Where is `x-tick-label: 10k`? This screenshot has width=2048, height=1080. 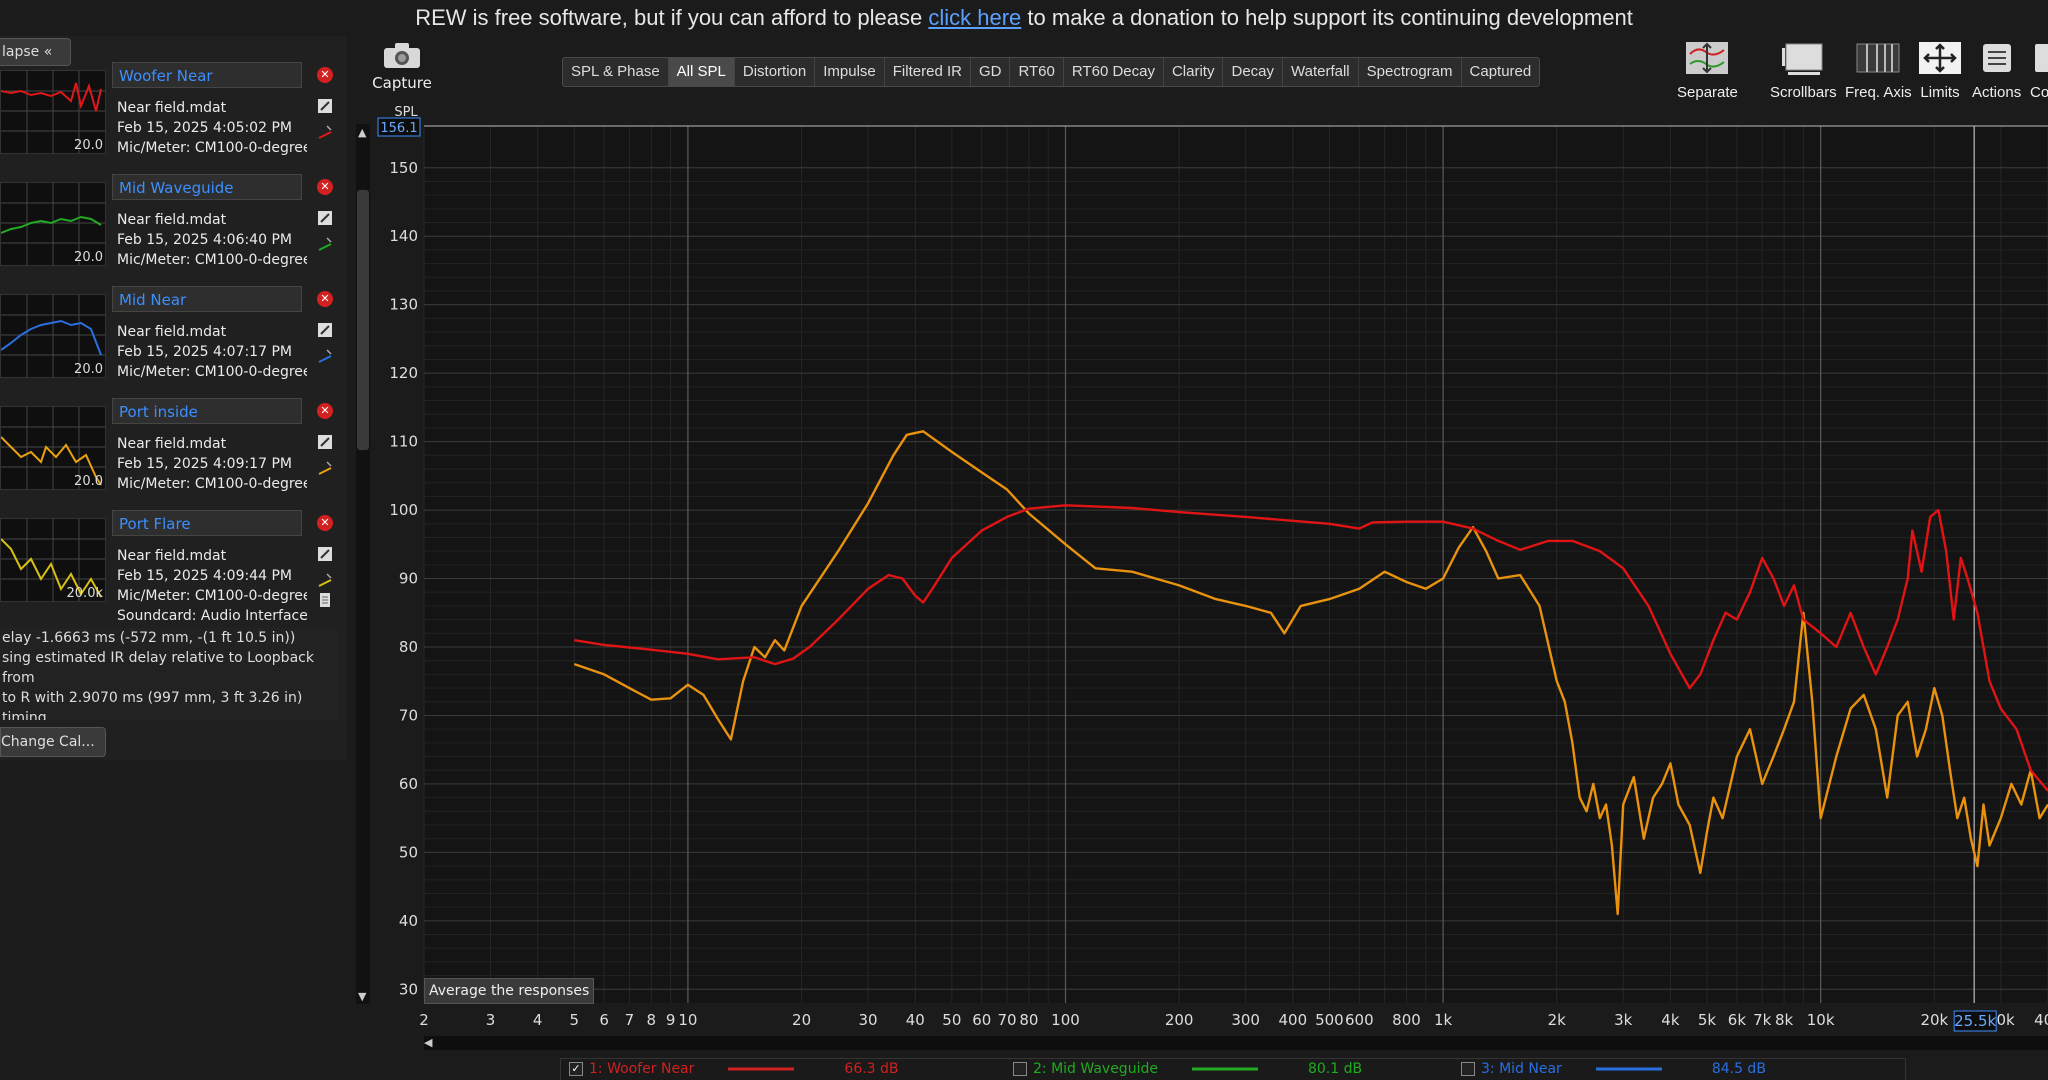
x-tick-label: 10k is located at coordinates (1821, 1020).